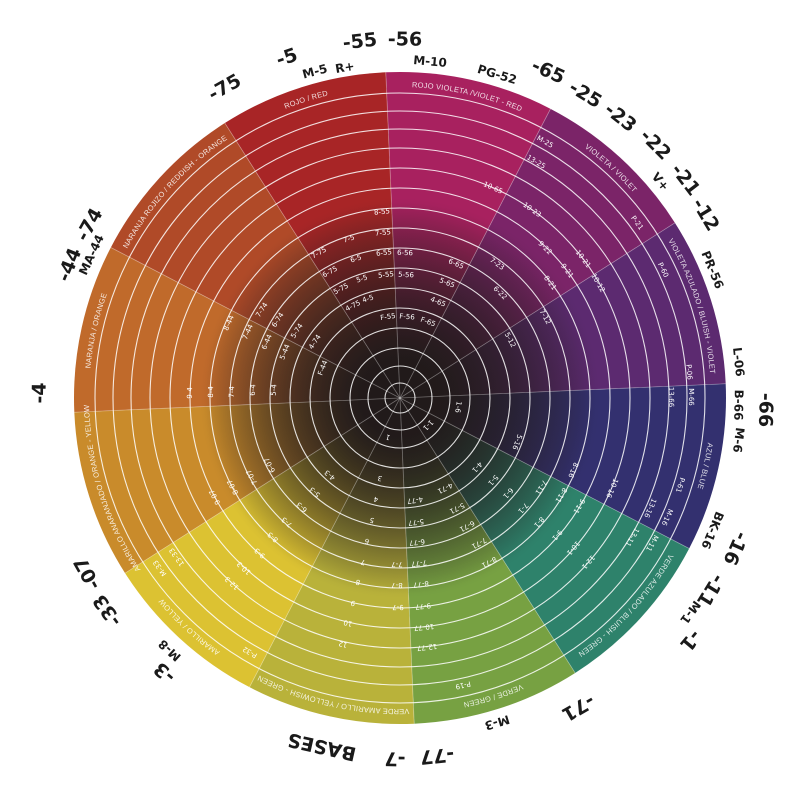 The width and height of the screenshot is (800, 800). What do you see at coordinates (690, 612) in the screenshot?
I see `outer-code-label: M-1` at bounding box center [690, 612].